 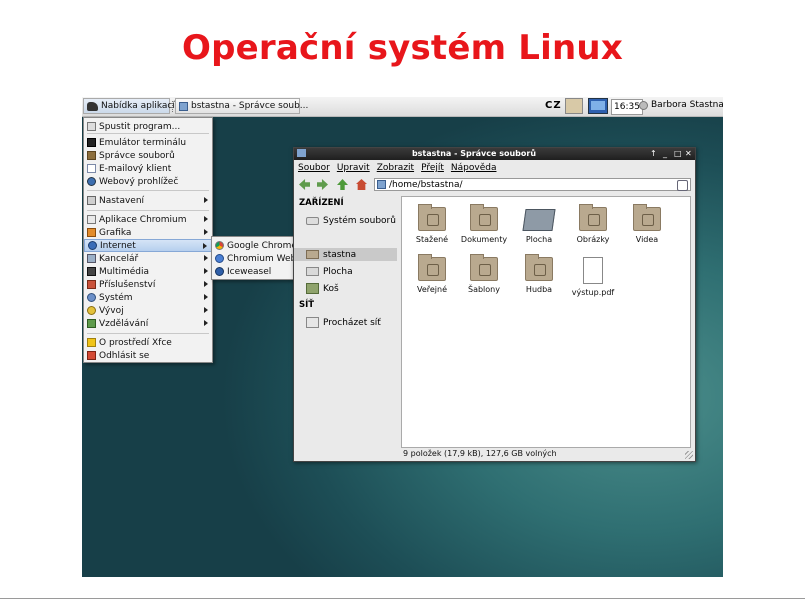 What do you see at coordinates (329, 271) in the screenshot?
I see `sidebar-item-desktop: Plocha` at bounding box center [329, 271].